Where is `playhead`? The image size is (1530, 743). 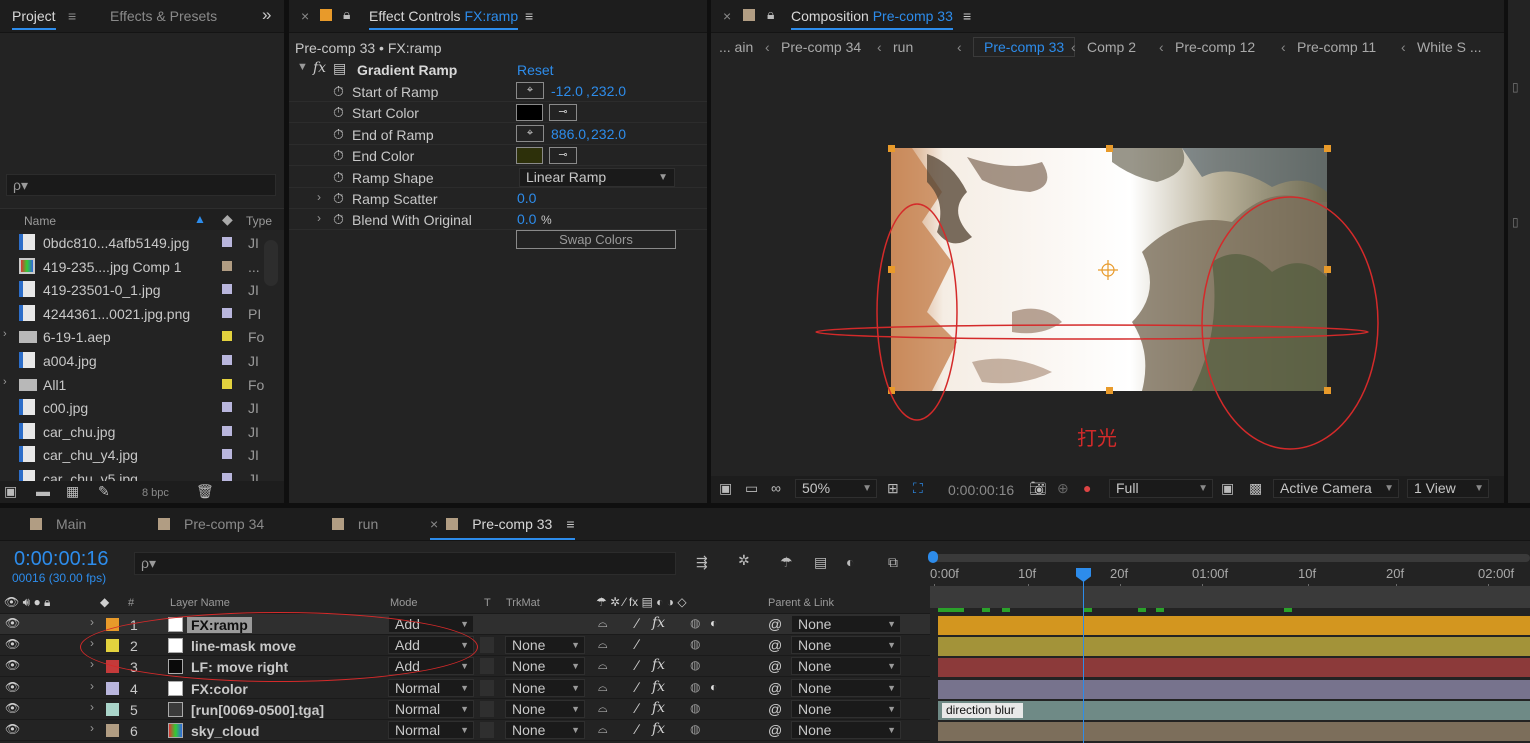 playhead is located at coordinates (1083, 656).